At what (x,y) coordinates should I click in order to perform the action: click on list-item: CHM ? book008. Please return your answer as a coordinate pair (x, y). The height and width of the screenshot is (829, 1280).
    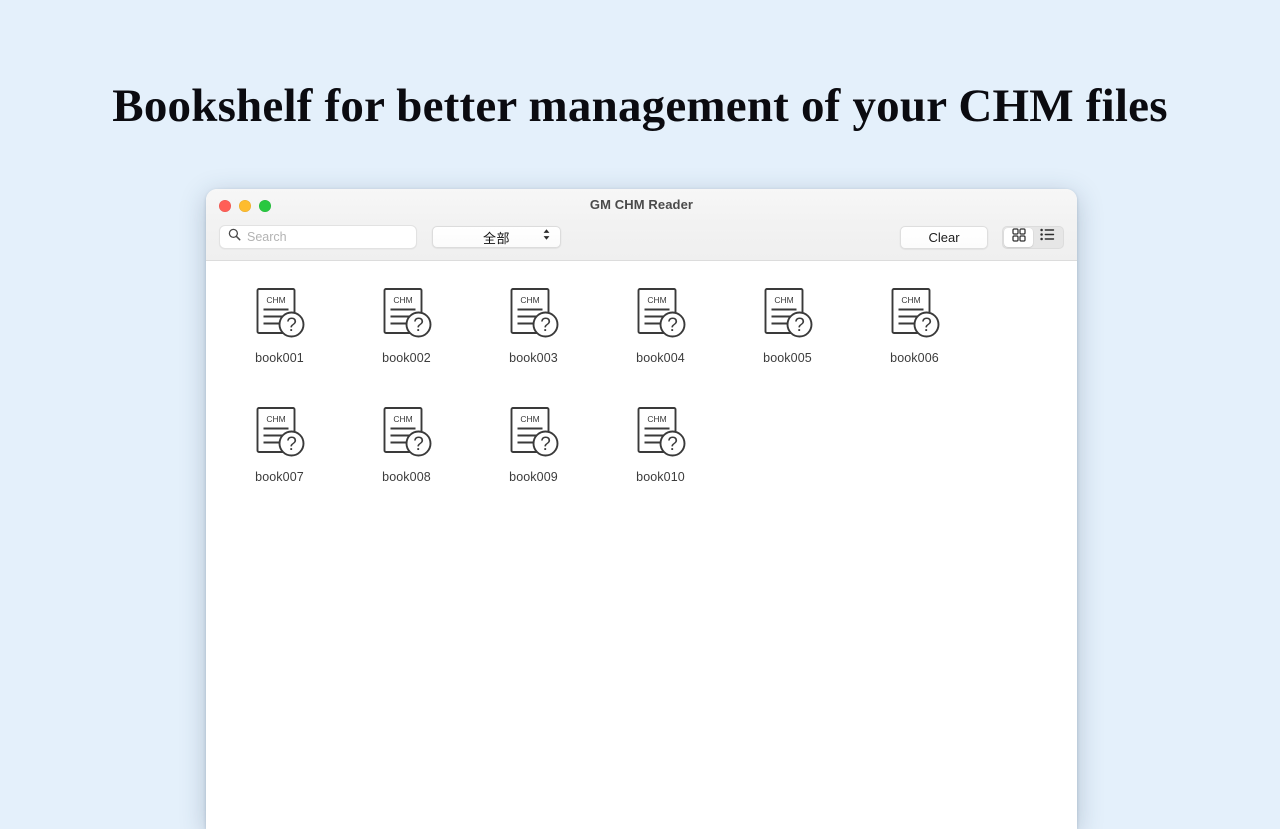
    Looking at the image, I should click on (406, 453).